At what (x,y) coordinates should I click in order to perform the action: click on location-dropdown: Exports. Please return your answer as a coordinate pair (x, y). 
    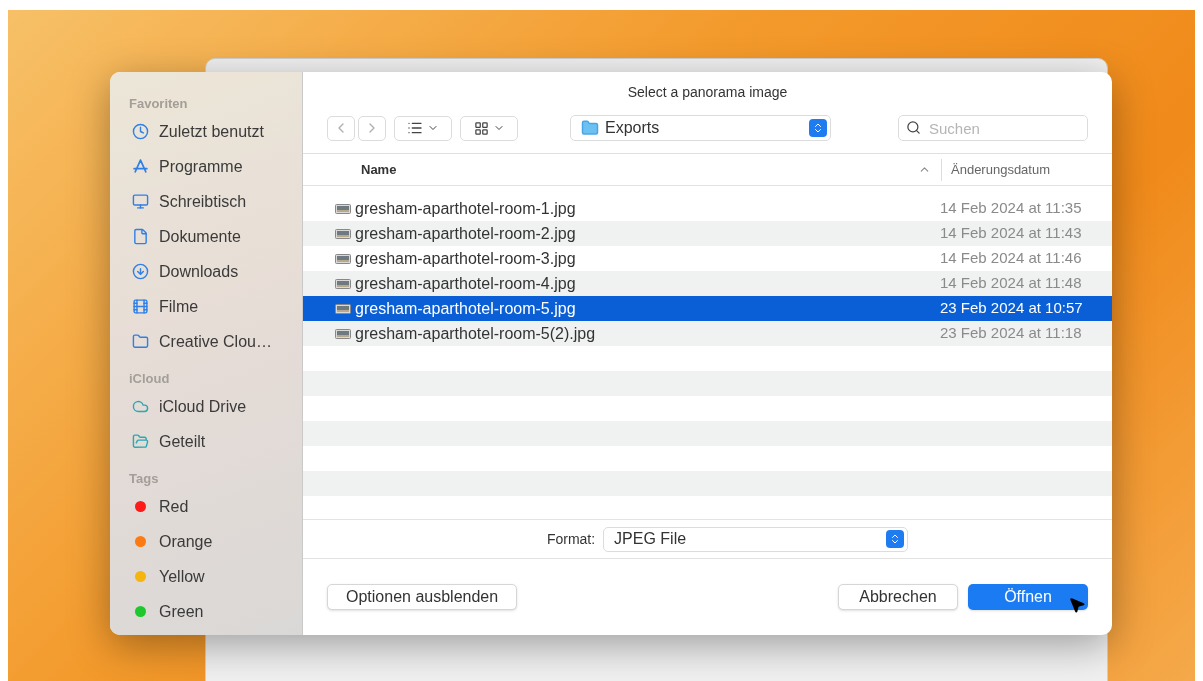
    Looking at the image, I should click on (700, 128).